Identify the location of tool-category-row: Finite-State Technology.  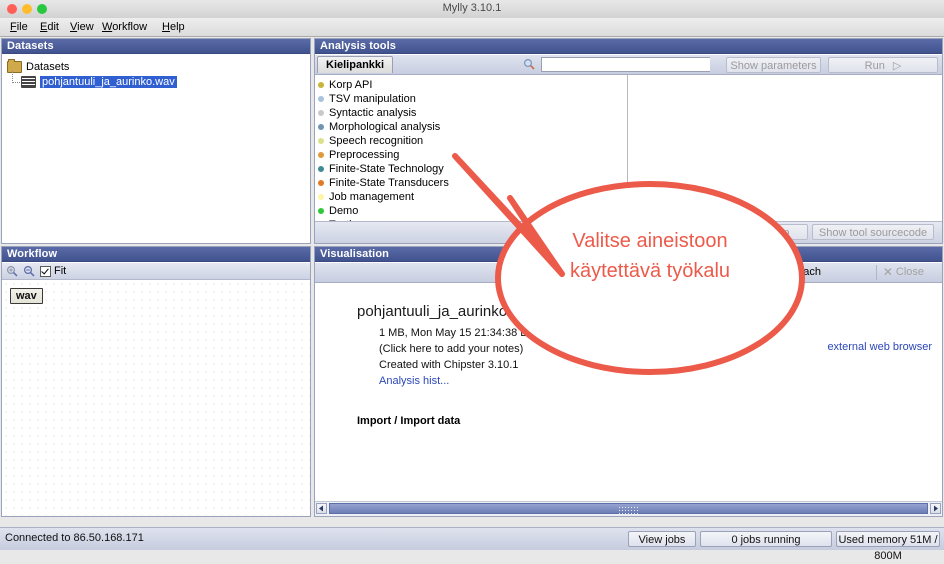
(416, 169).